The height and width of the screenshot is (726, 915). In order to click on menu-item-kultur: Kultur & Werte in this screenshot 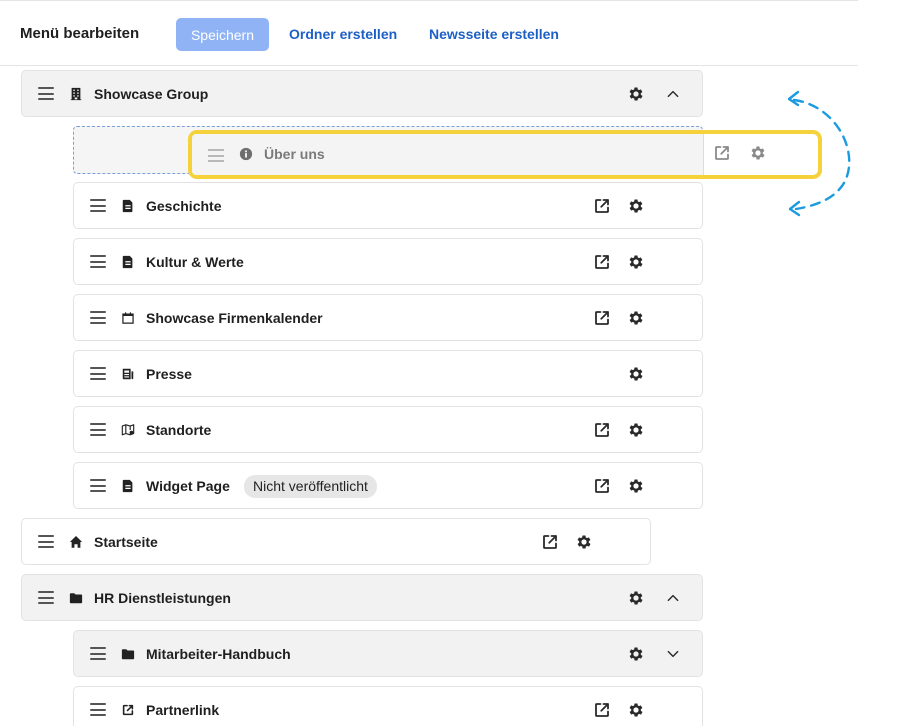, I will do `click(388, 261)`.